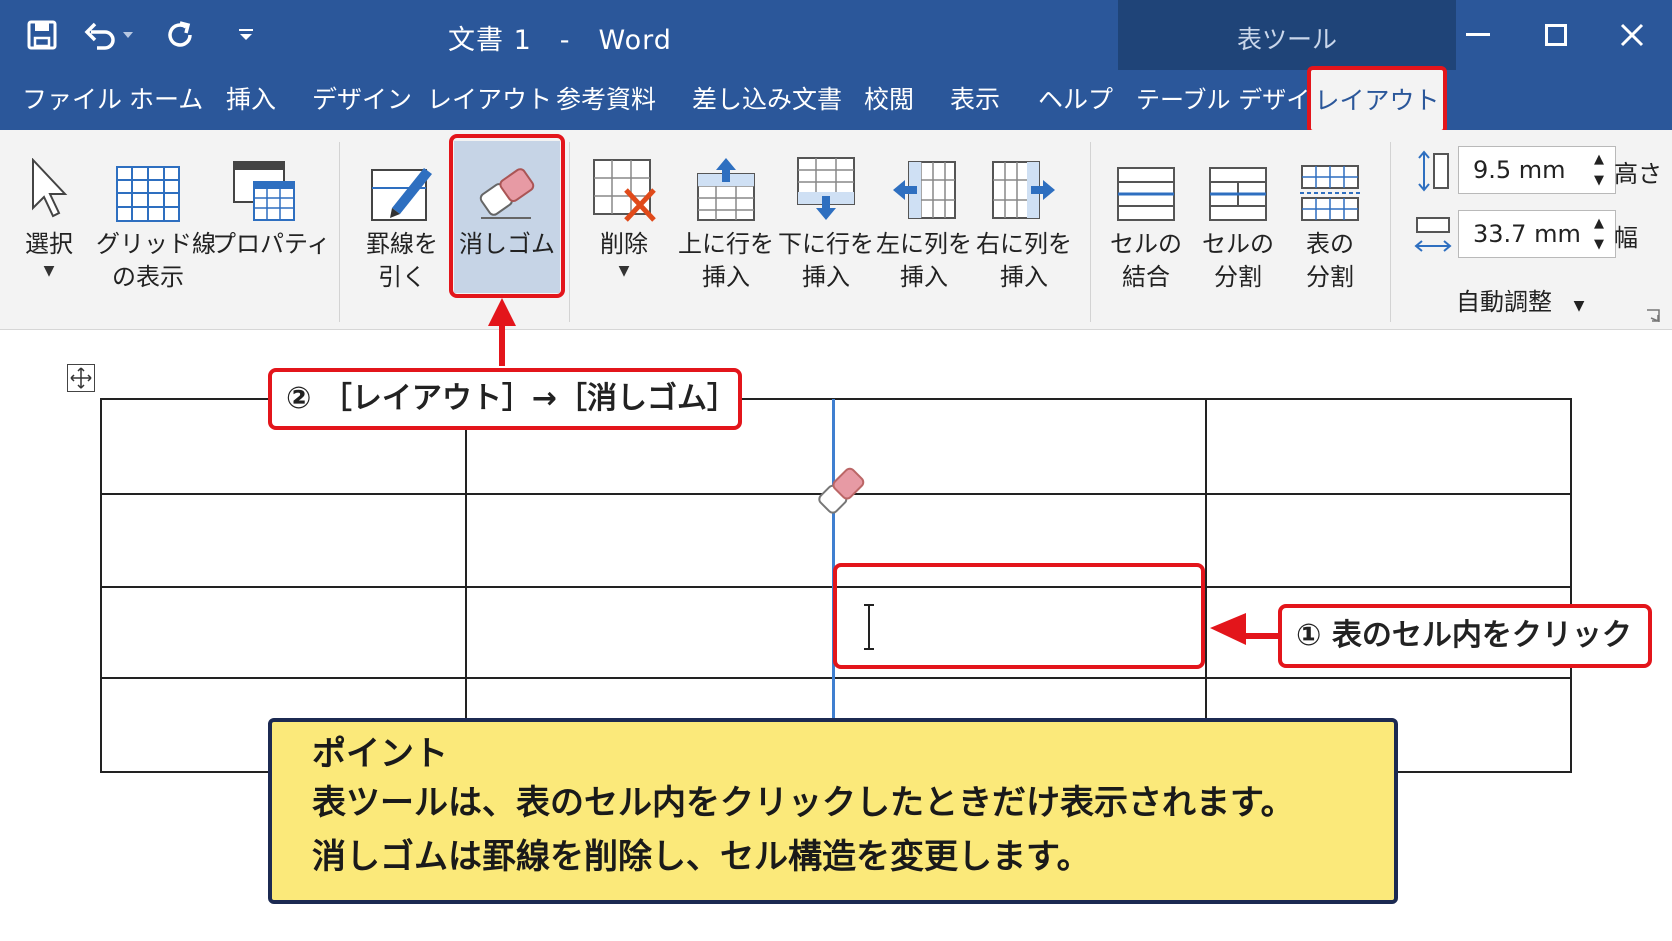  Describe the element at coordinates (1019, 616) in the screenshot. I see `target-cell-highlight` at that location.